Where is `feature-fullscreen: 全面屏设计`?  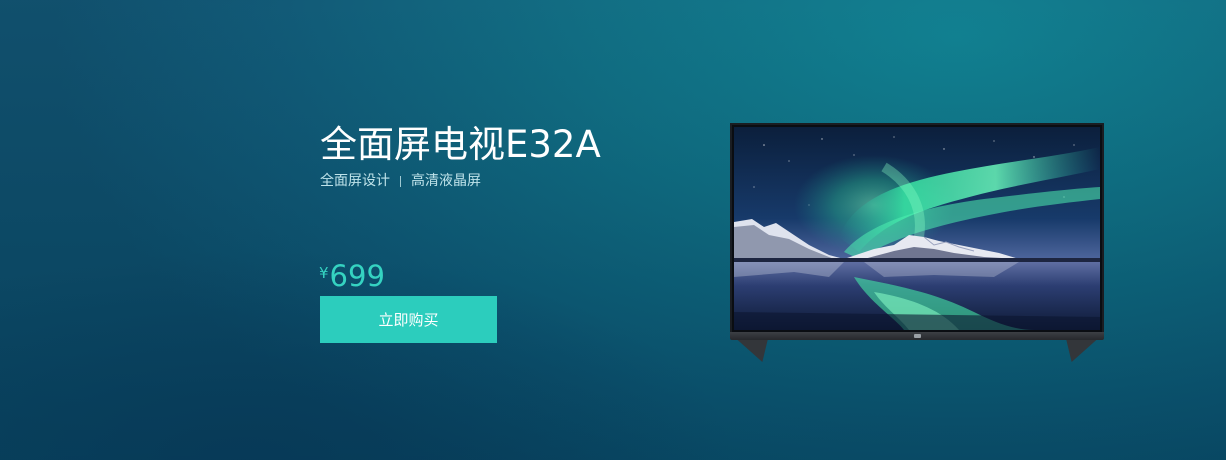 feature-fullscreen: 全面屏设计 is located at coordinates (355, 181).